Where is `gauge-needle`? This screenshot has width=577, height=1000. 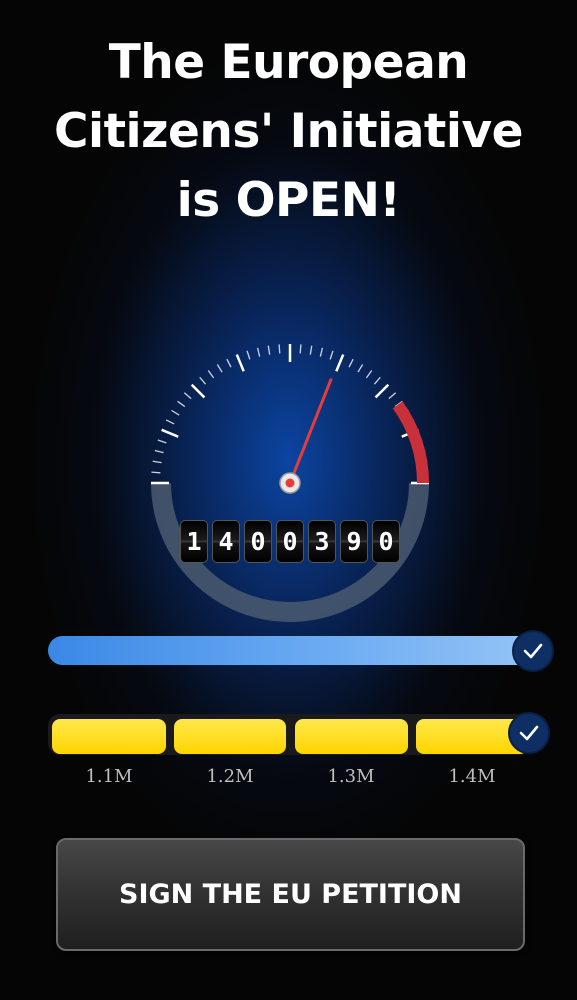
gauge-needle is located at coordinates (310, 431).